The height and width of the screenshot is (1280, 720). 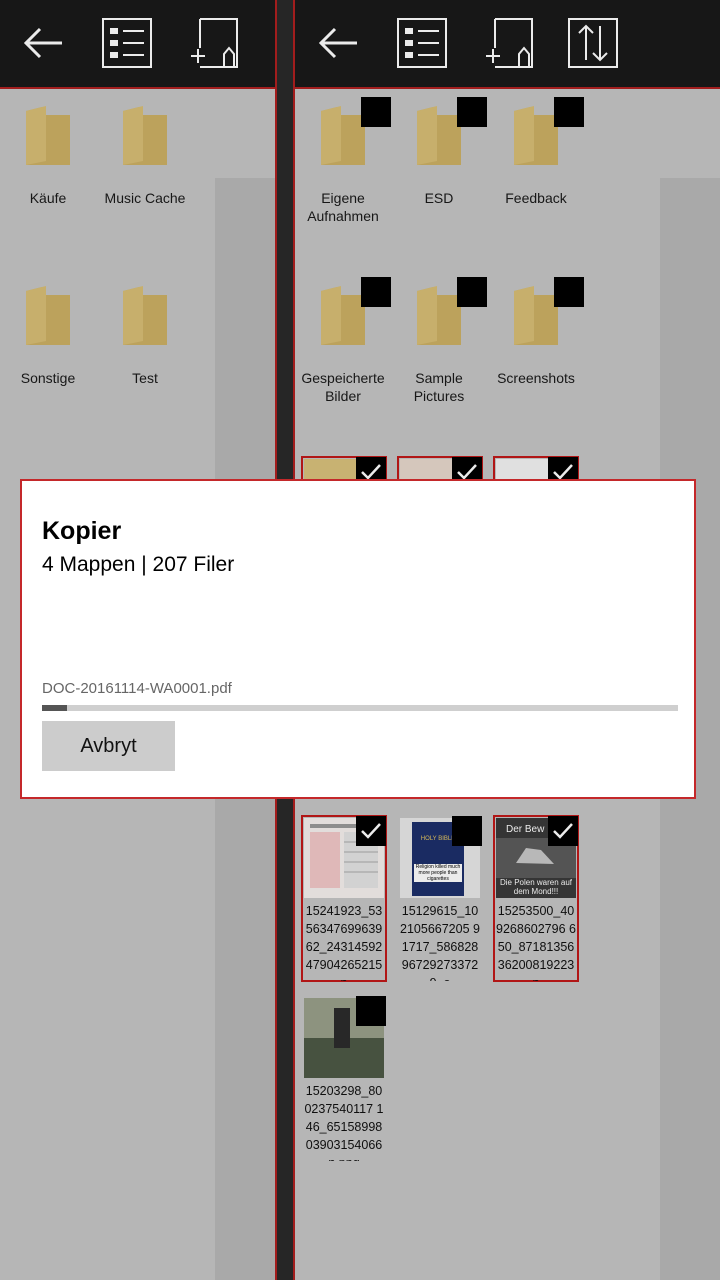 What do you see at coordinates (360, 708) in the screenshot?
I see `copy-progress-bar` at bounding box center [360, 708].